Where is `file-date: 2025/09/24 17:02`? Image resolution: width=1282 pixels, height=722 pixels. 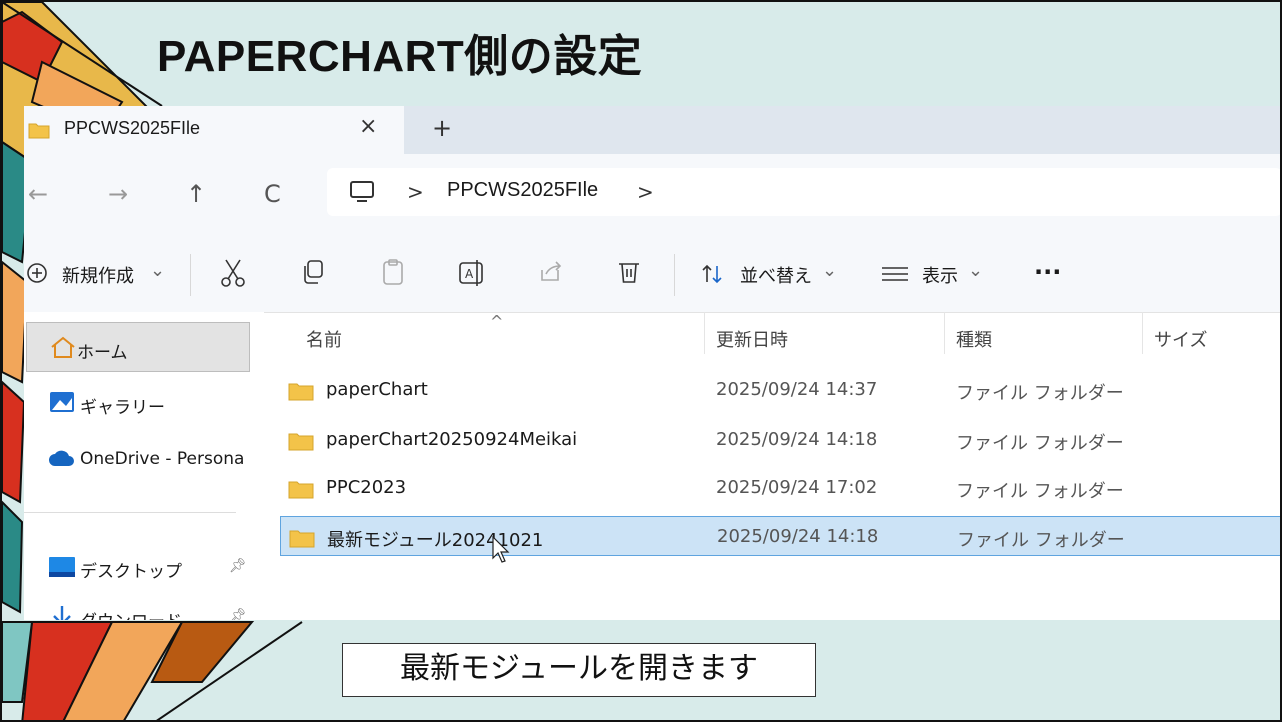 file-date: 2025/09/24 17:02 is located at coordinates (797, 487).